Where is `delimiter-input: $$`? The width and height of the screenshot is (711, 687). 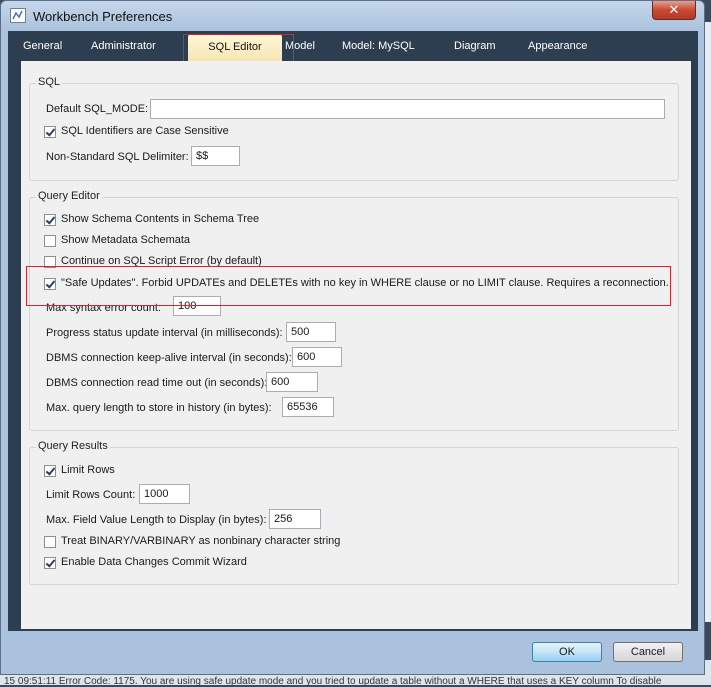
delimiter-input: $$ is located at coordinates (215, 156).